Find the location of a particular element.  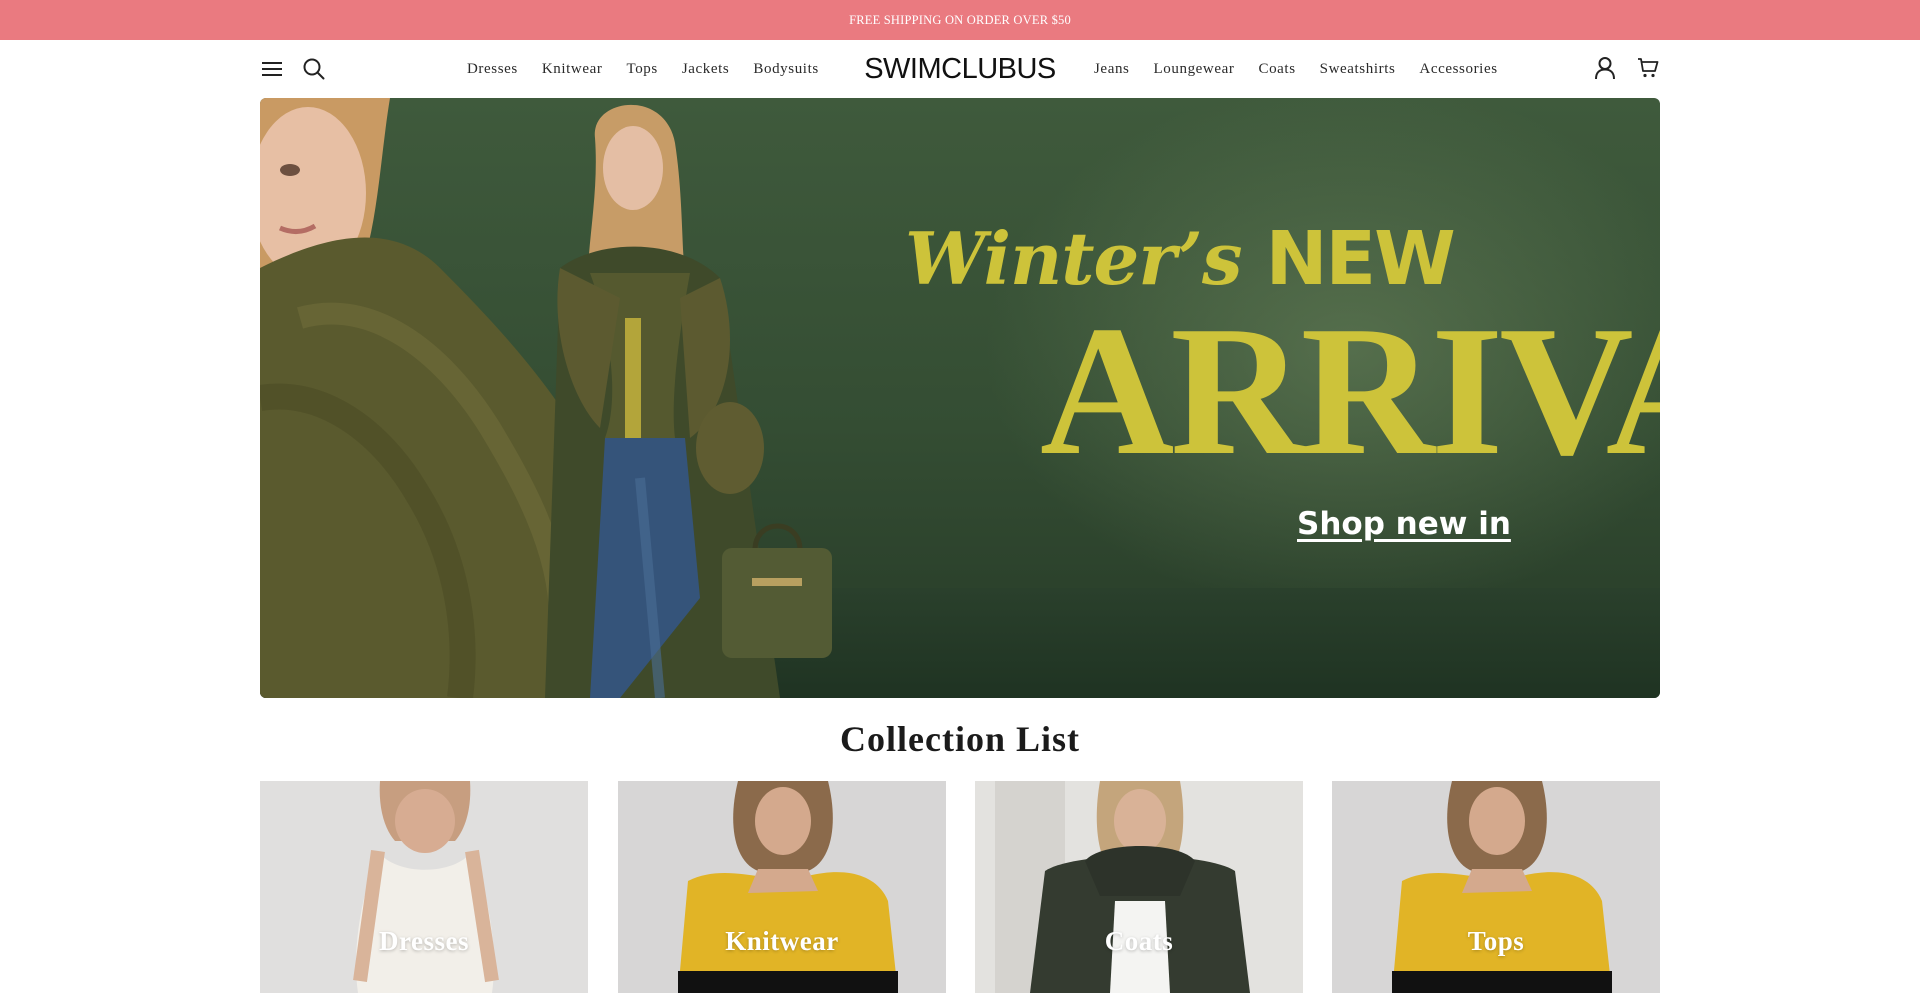

menu-icon is located at coordinates (272, 69).